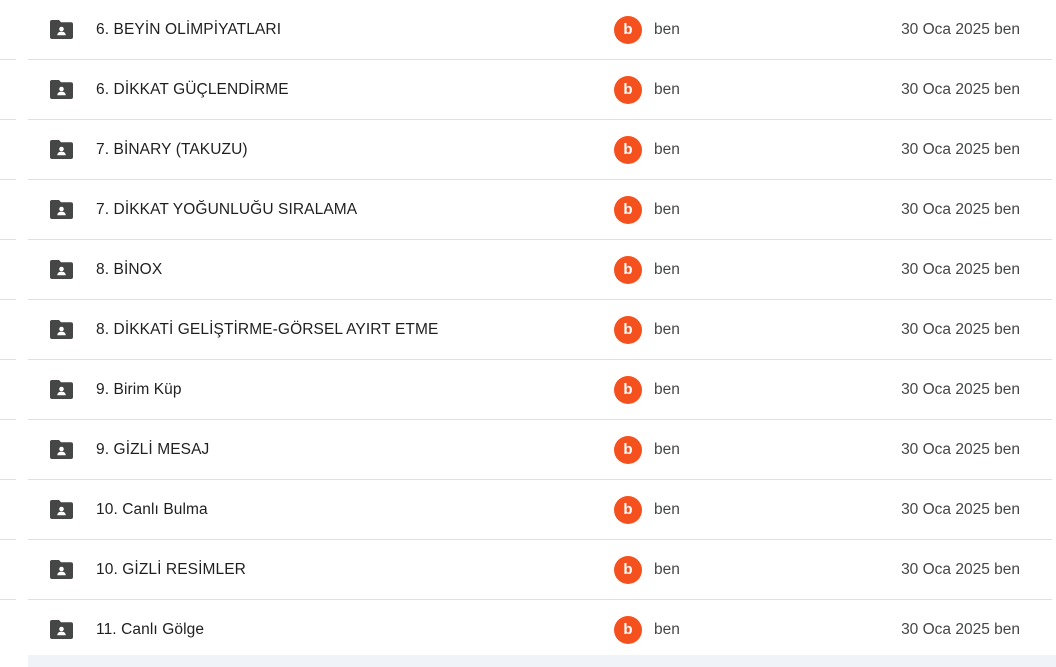  What do you see at coordinates (152, 450) in the screenshot?
I see `folder-name: 9. GİZLİ MESAJ` at bounding box center [152, 450].